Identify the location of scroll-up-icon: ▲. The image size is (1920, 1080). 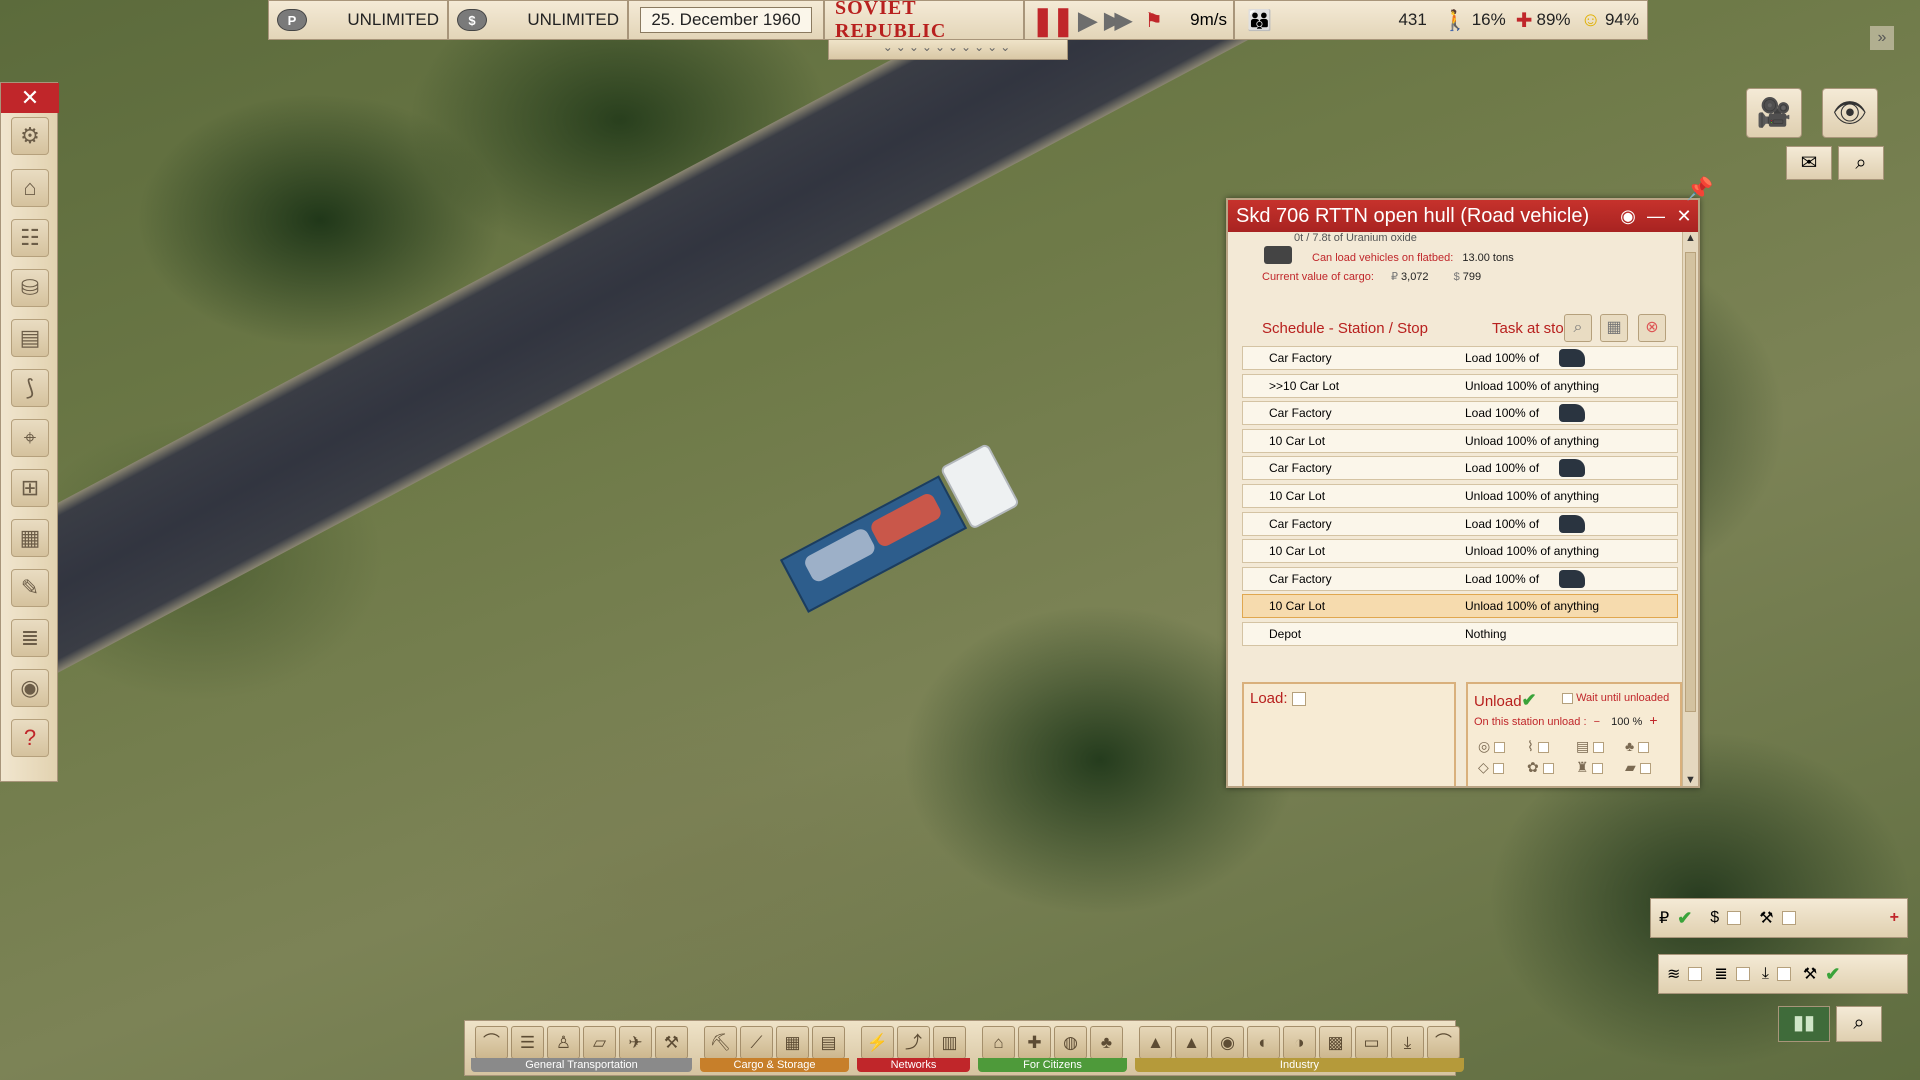
(1690, 238).